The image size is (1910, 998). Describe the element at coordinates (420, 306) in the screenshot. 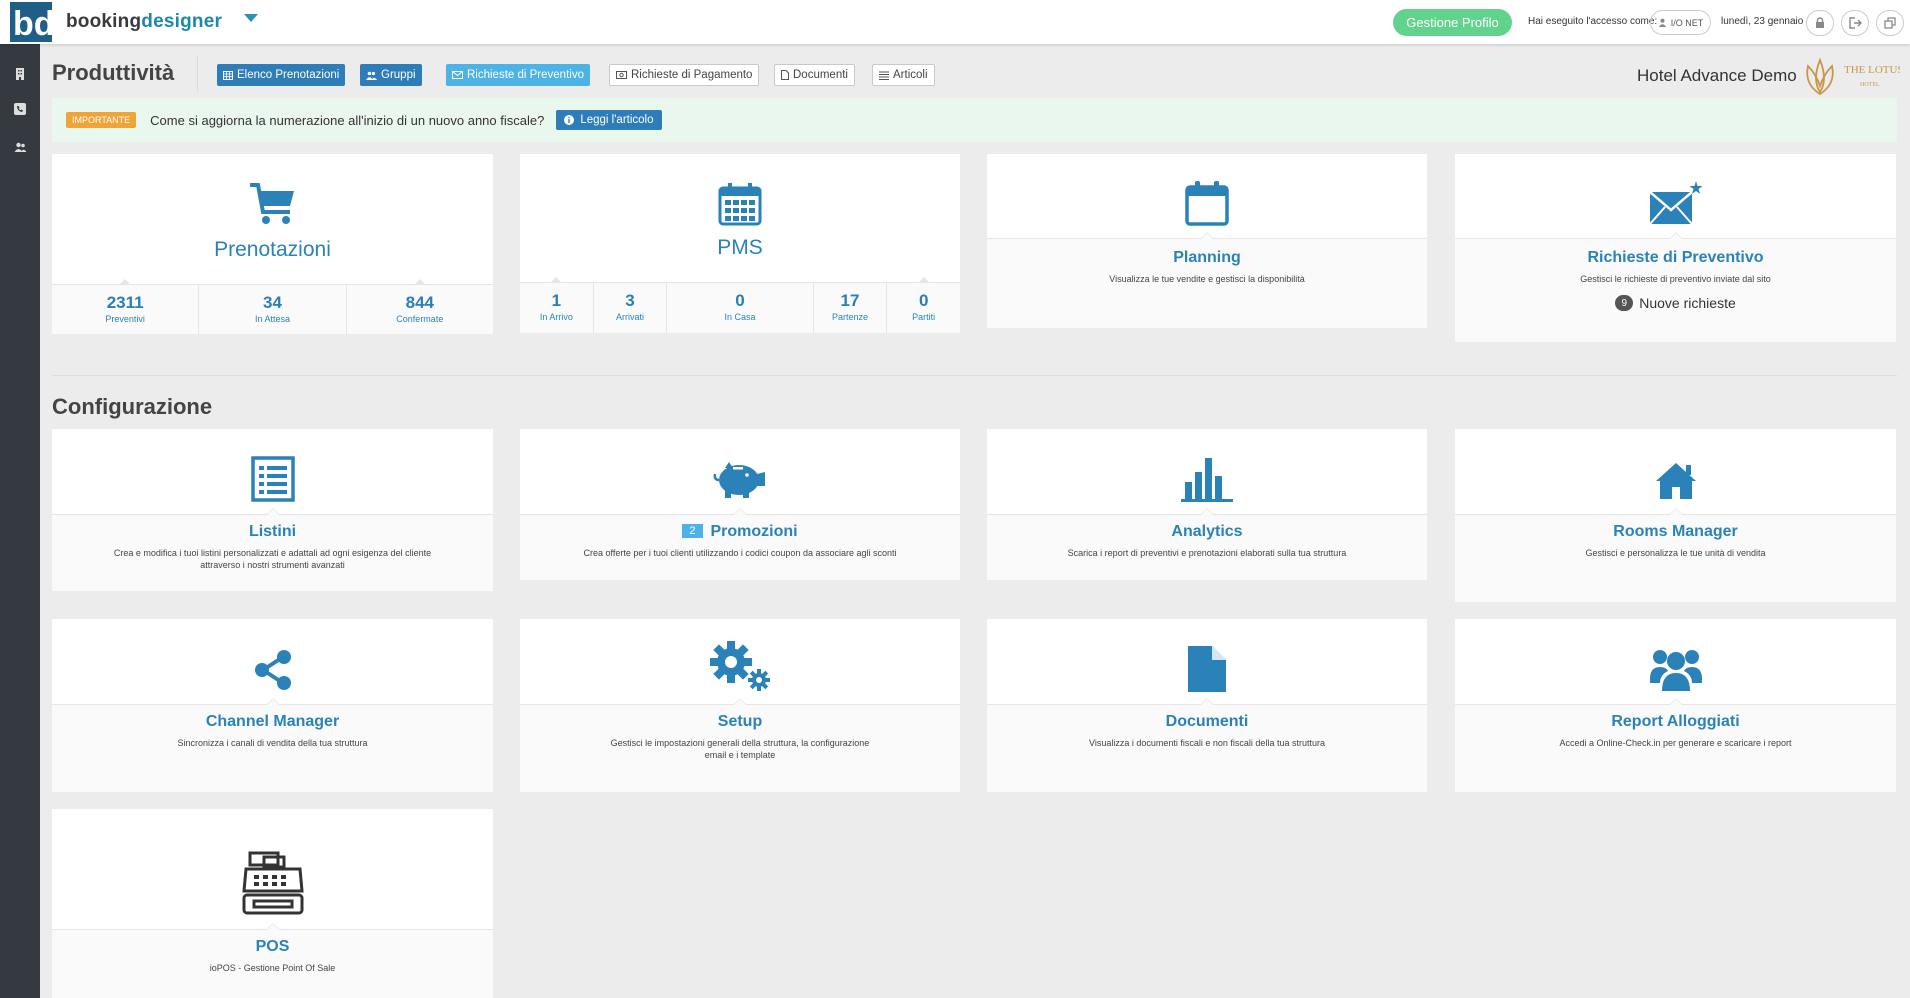

I see `stat-confermate: 844 Confermate` at that location.